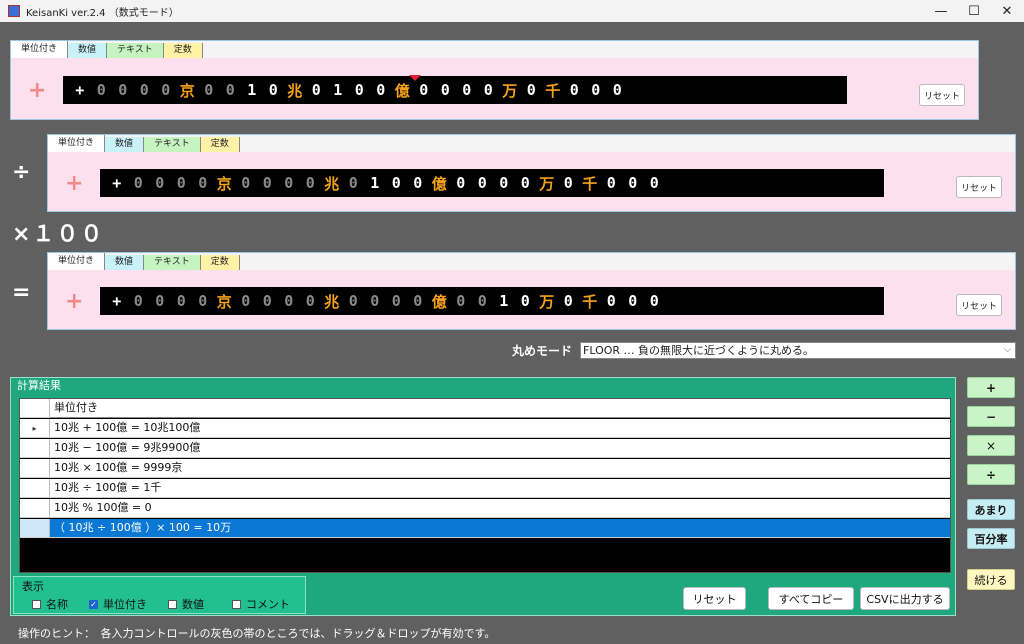  I want to click on divide-button: ÷, so click(991, 474).